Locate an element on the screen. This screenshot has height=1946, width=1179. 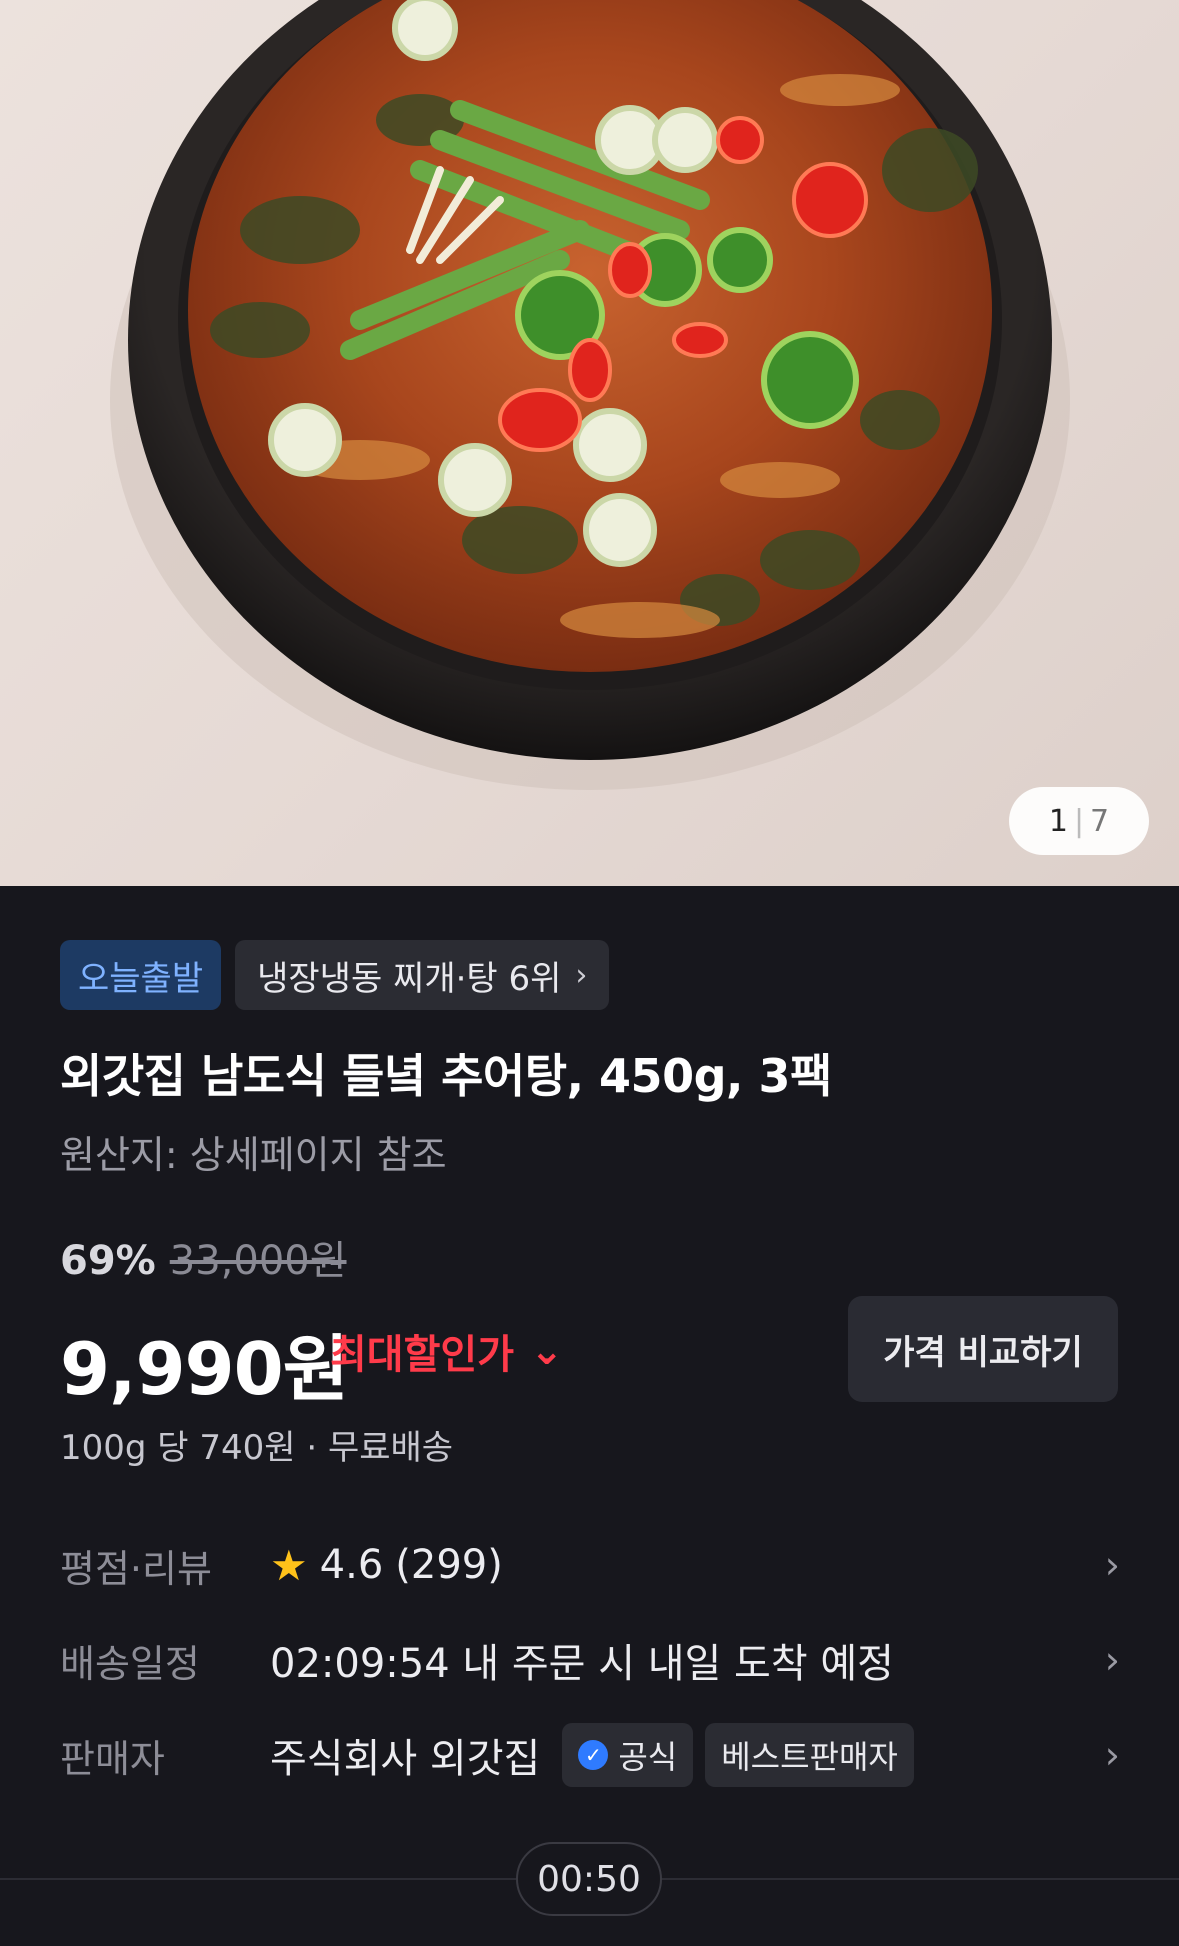
badge-row: 오늘출발 냉장냉동 찌개·탕 6위 › is located at coordinates (335, 975).